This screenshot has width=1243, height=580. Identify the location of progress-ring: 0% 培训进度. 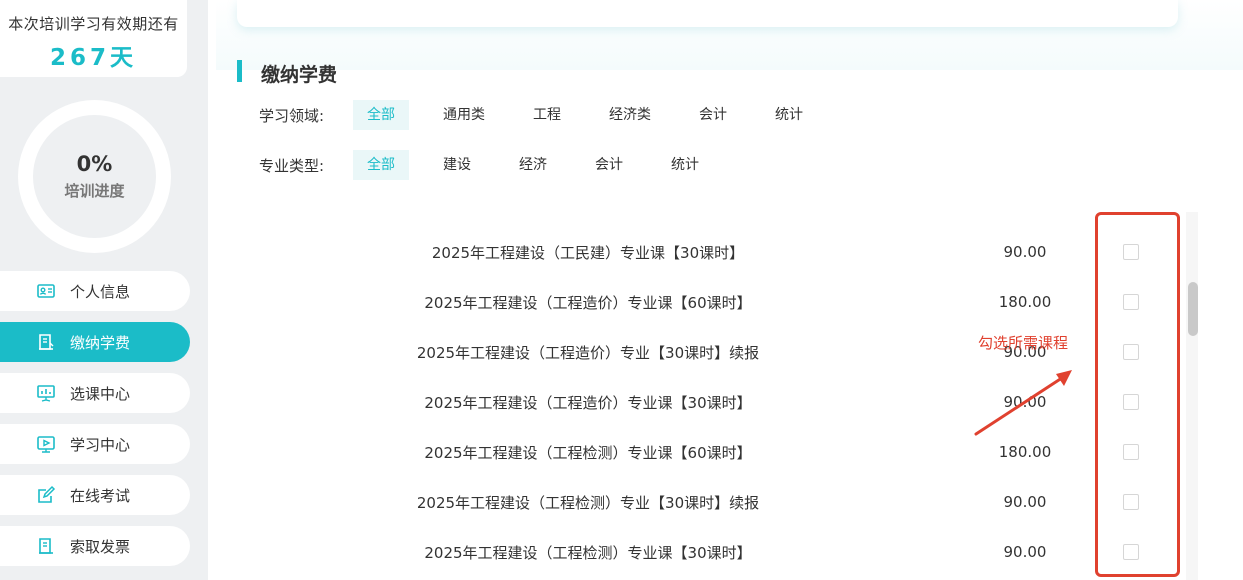
(94, 176).